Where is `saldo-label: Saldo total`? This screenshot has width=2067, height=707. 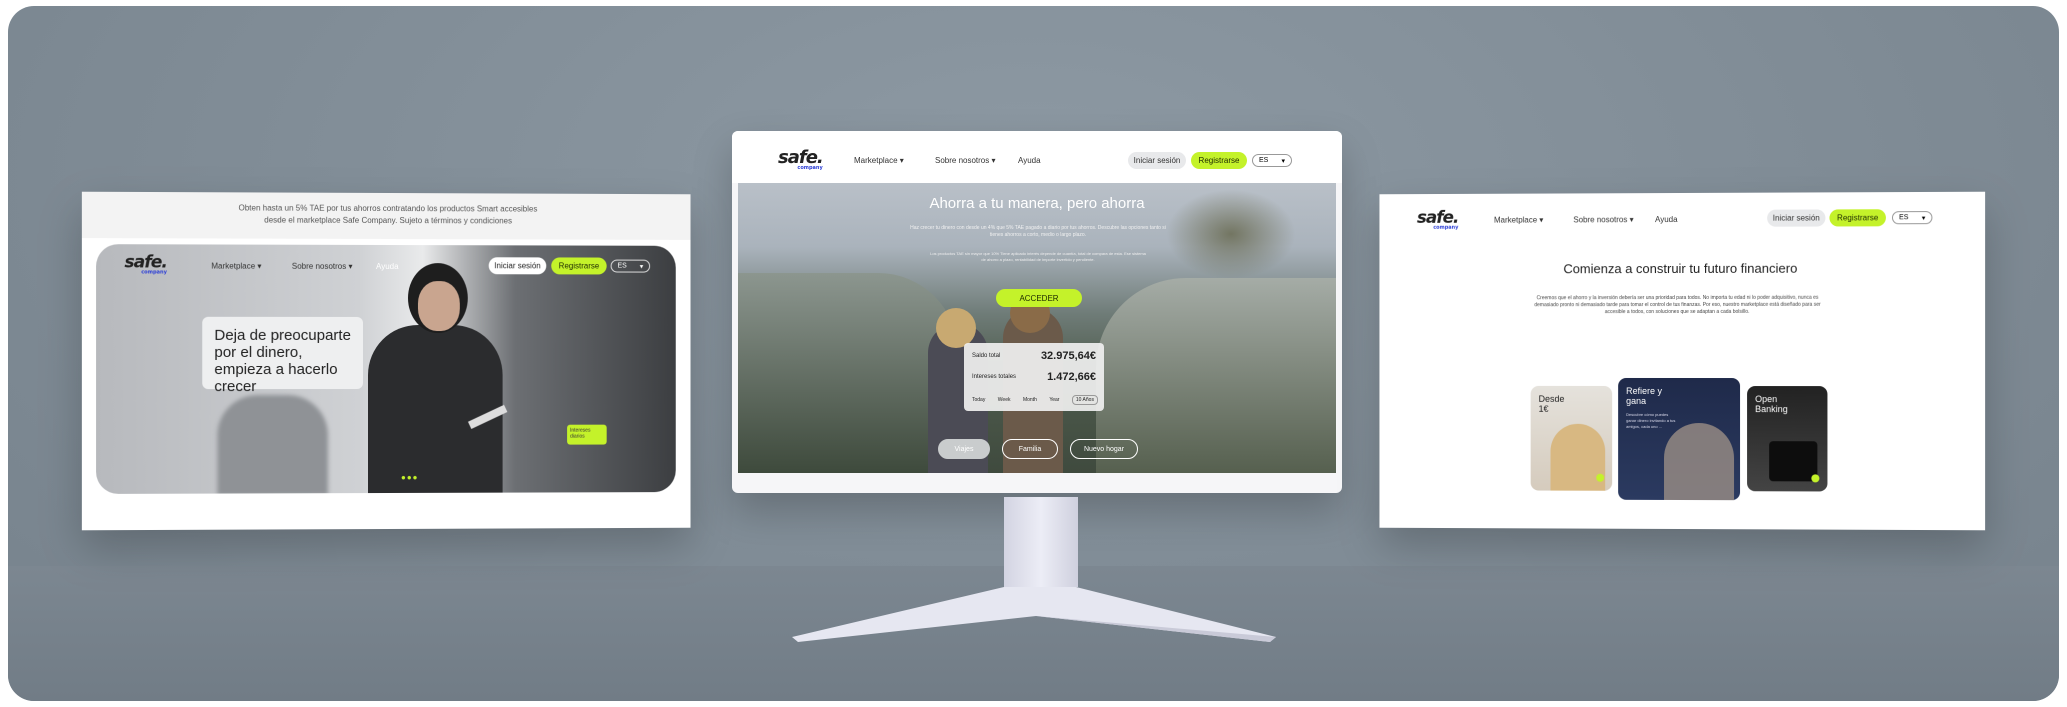 saldo-label: Saldo total is located at coordinates (986, 356).